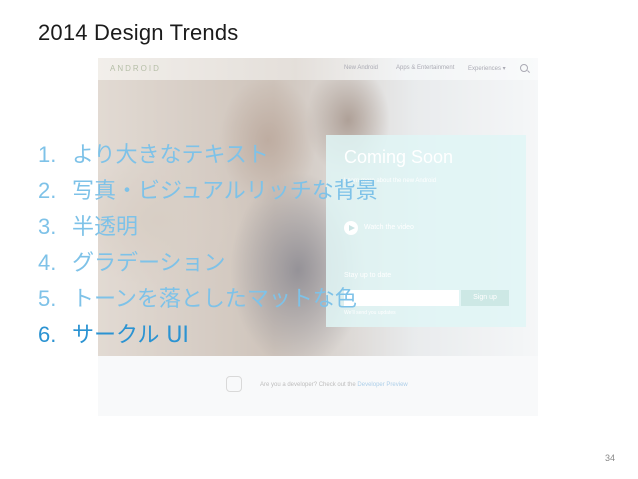 Image resolution: width=638 pixels, height=479 pixels. Describe the element at coordinates (524, 68) in the screenshot. I see `search-icon` at that location.